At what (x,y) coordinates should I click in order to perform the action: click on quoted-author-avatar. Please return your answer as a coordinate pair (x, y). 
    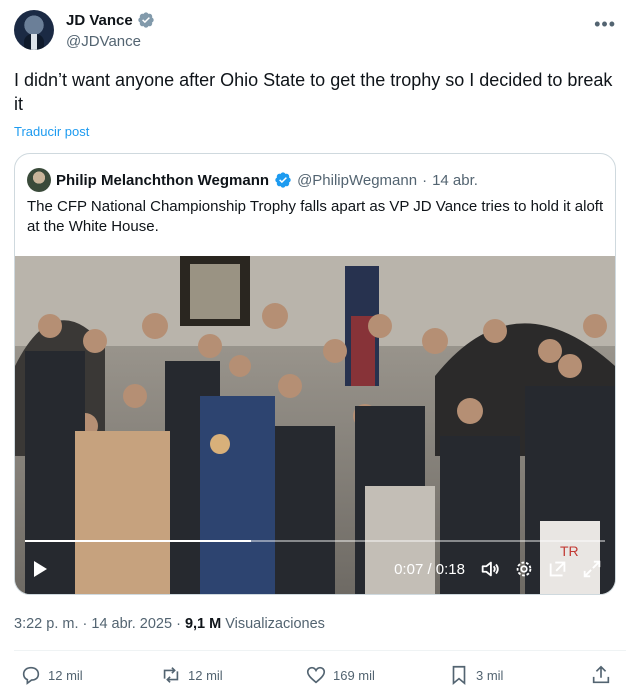
    Looking at the image, I should click on (39, 180).